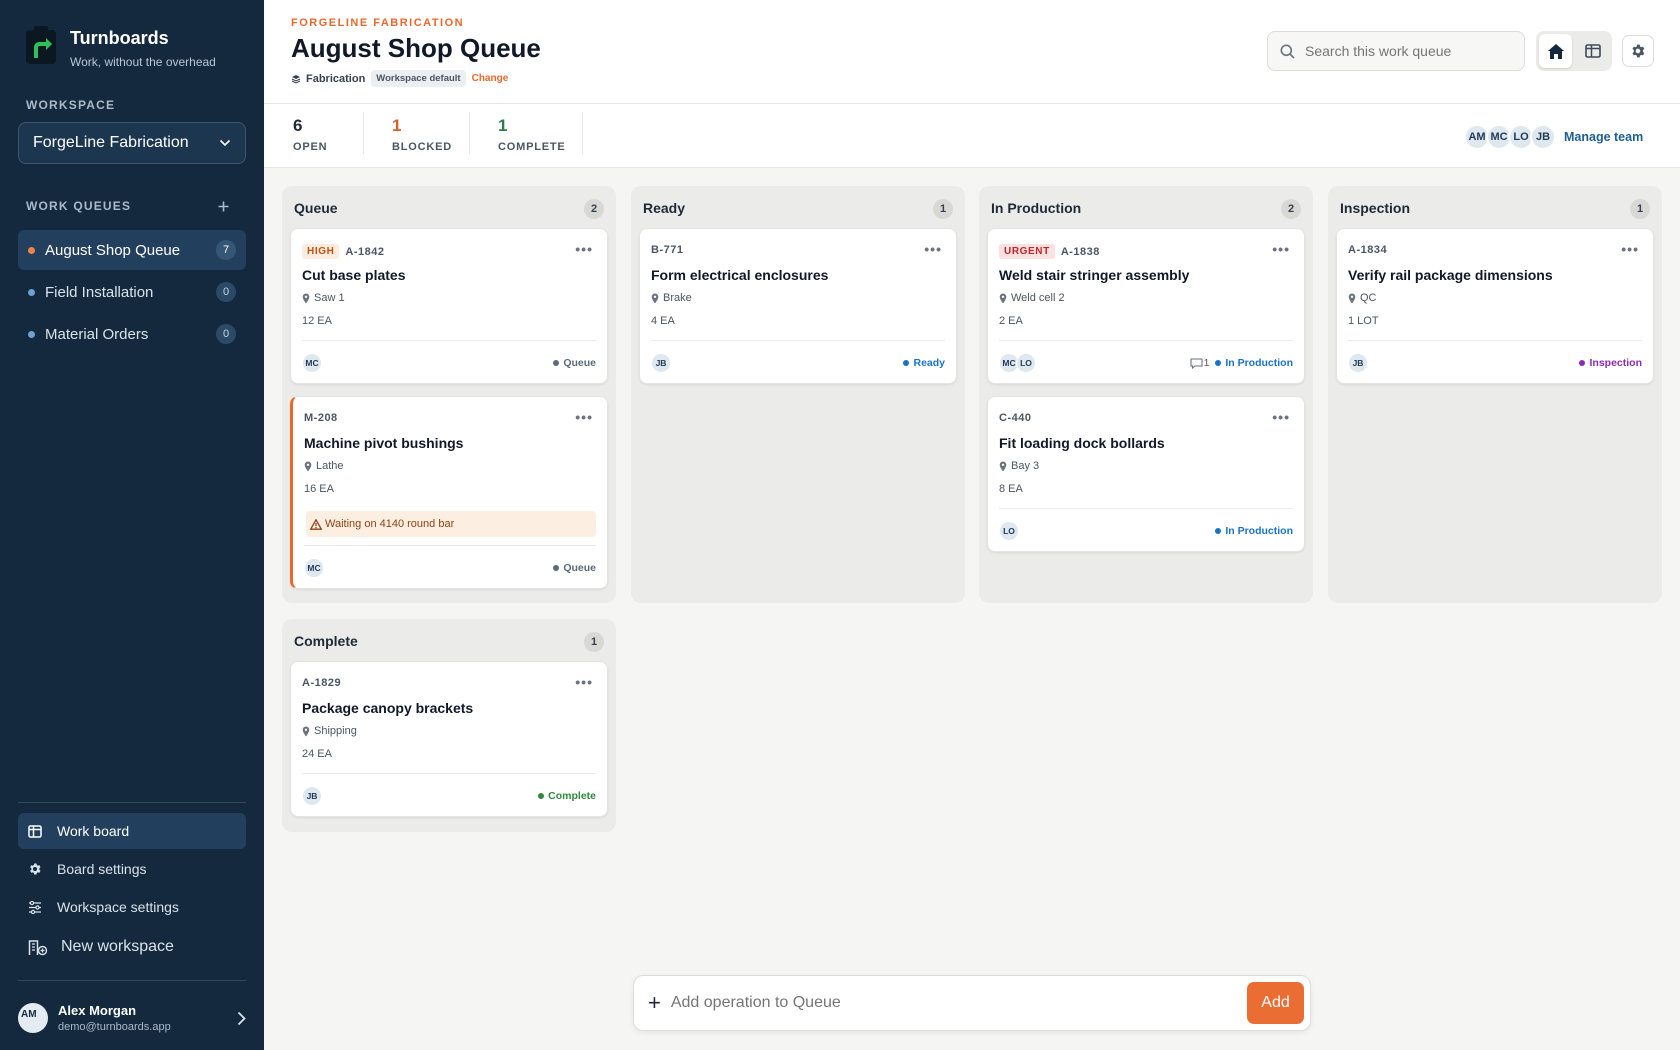 This screenshot has width=1680, height=1050. Describe the element at coordinates (1275, 1003) in the screenshot. I see `add-button: Add` at that location.